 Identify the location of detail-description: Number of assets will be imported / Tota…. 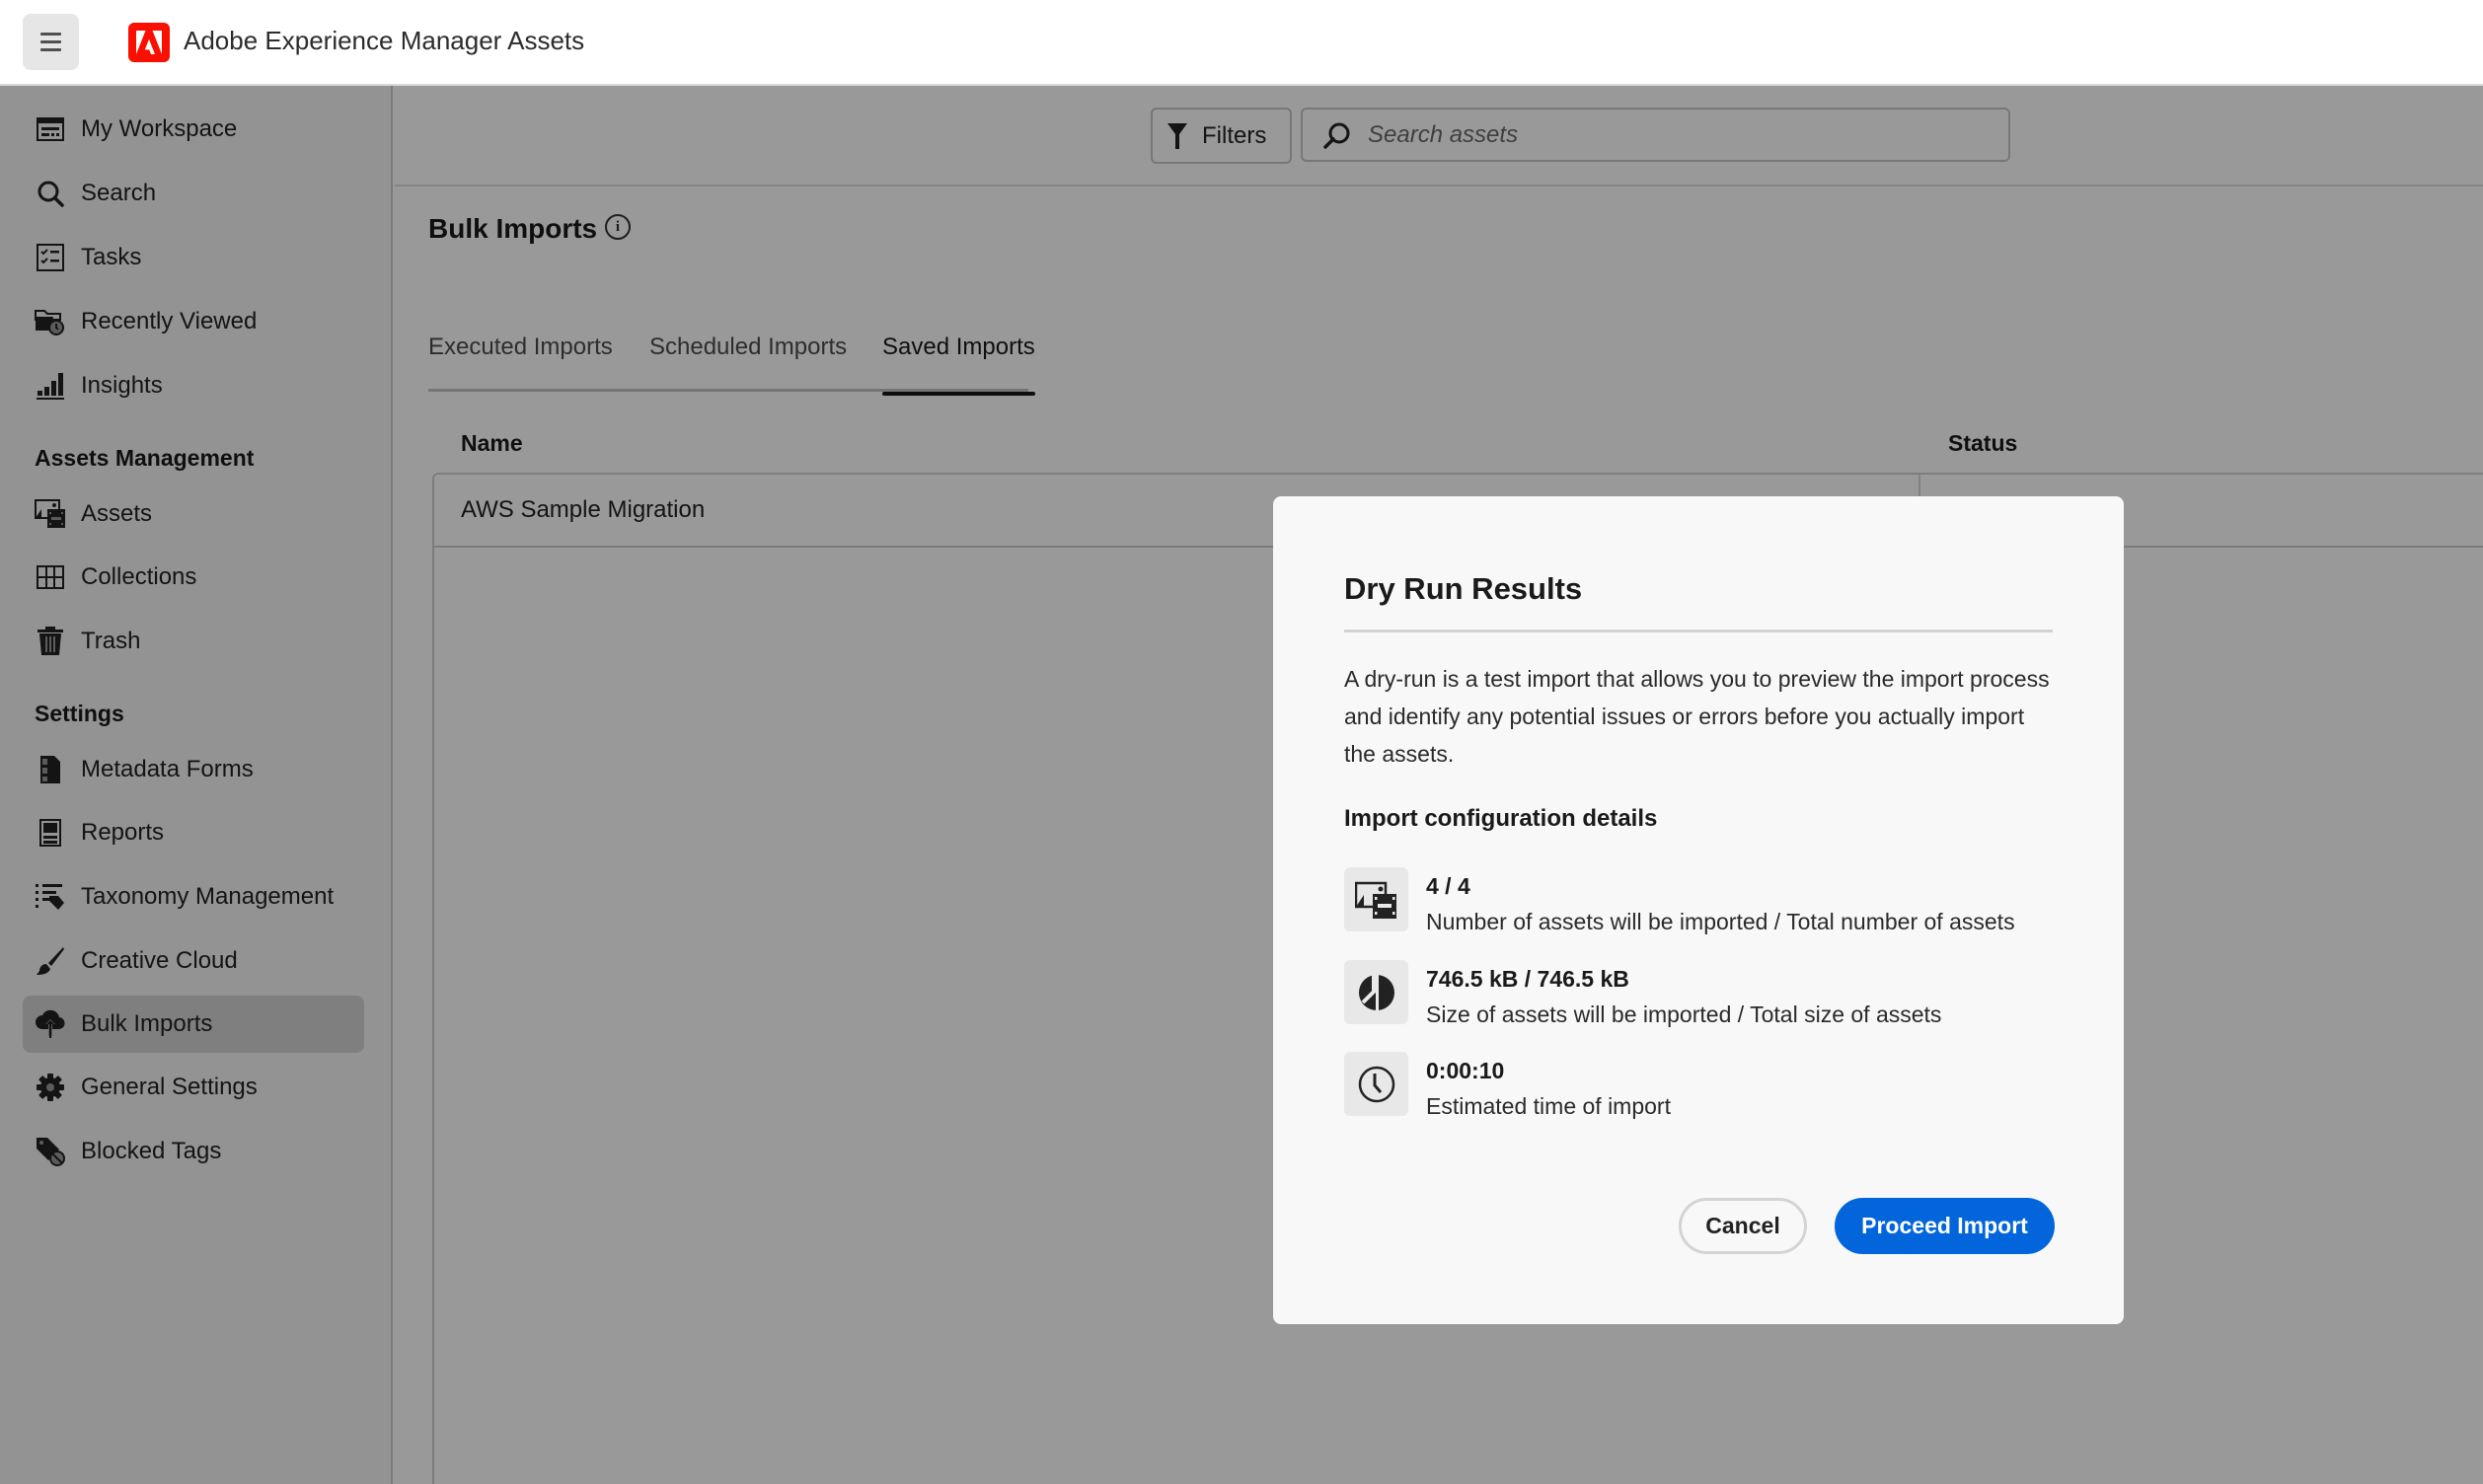
(1720, 921).